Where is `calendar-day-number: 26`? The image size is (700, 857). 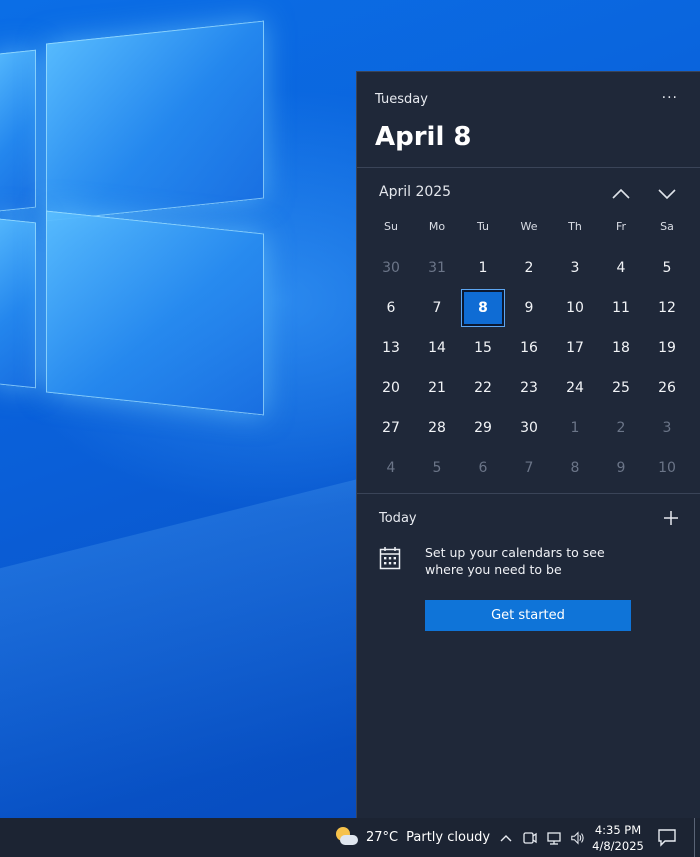 calendar-day-number: 26 is located at coordinates (667, 388).